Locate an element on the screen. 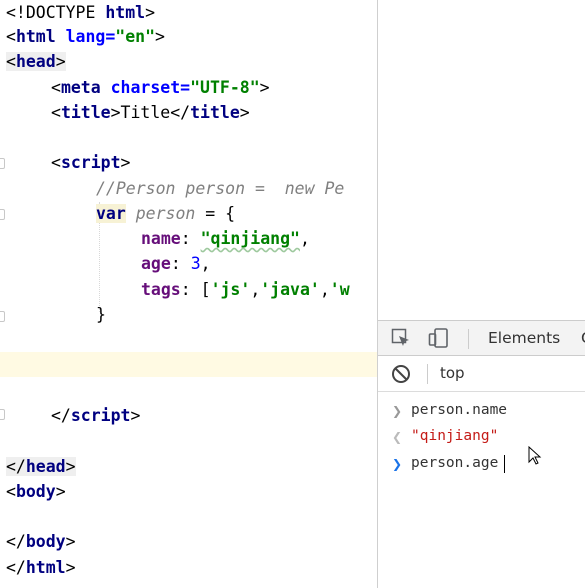 The image size is (585, 588). mouse-cursor-icon is located at coordinates (535, 455).